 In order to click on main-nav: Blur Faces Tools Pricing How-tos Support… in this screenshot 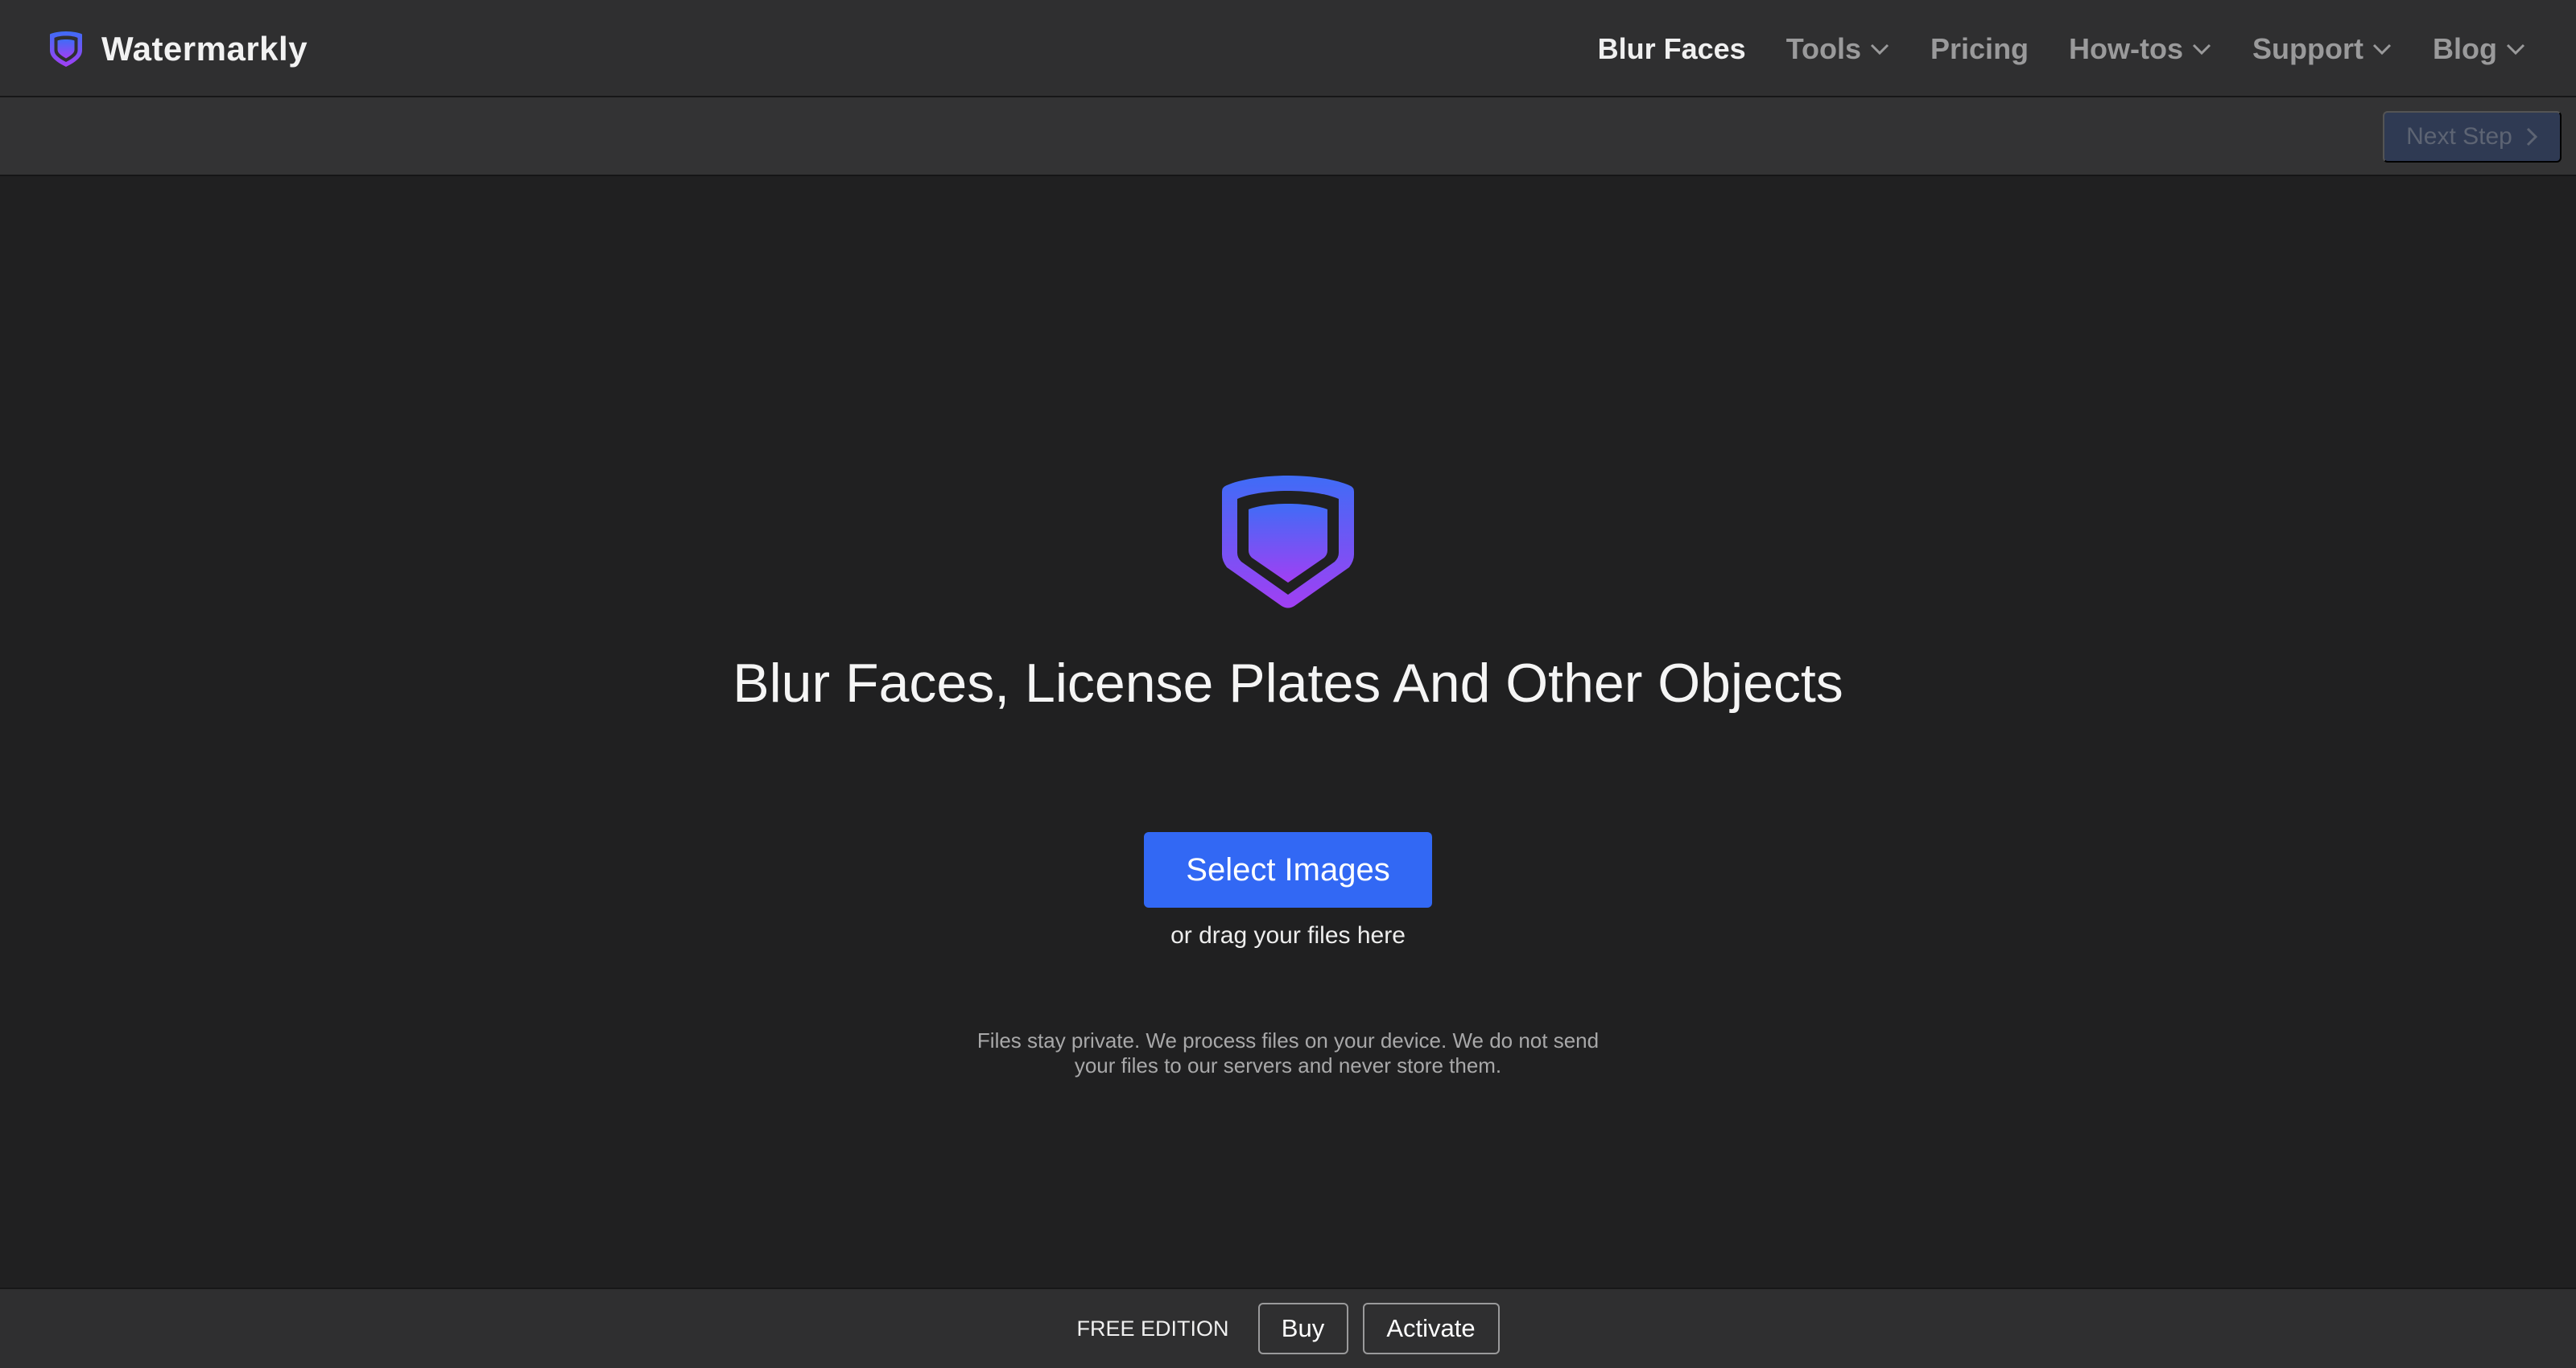, I will do `click(2042, 49)`.